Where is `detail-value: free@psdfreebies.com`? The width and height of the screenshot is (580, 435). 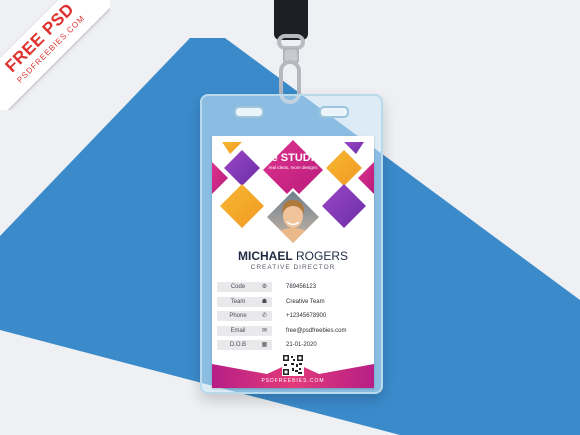
detail-value: free@psdfreebies.com is located at coordinates (316, 330).